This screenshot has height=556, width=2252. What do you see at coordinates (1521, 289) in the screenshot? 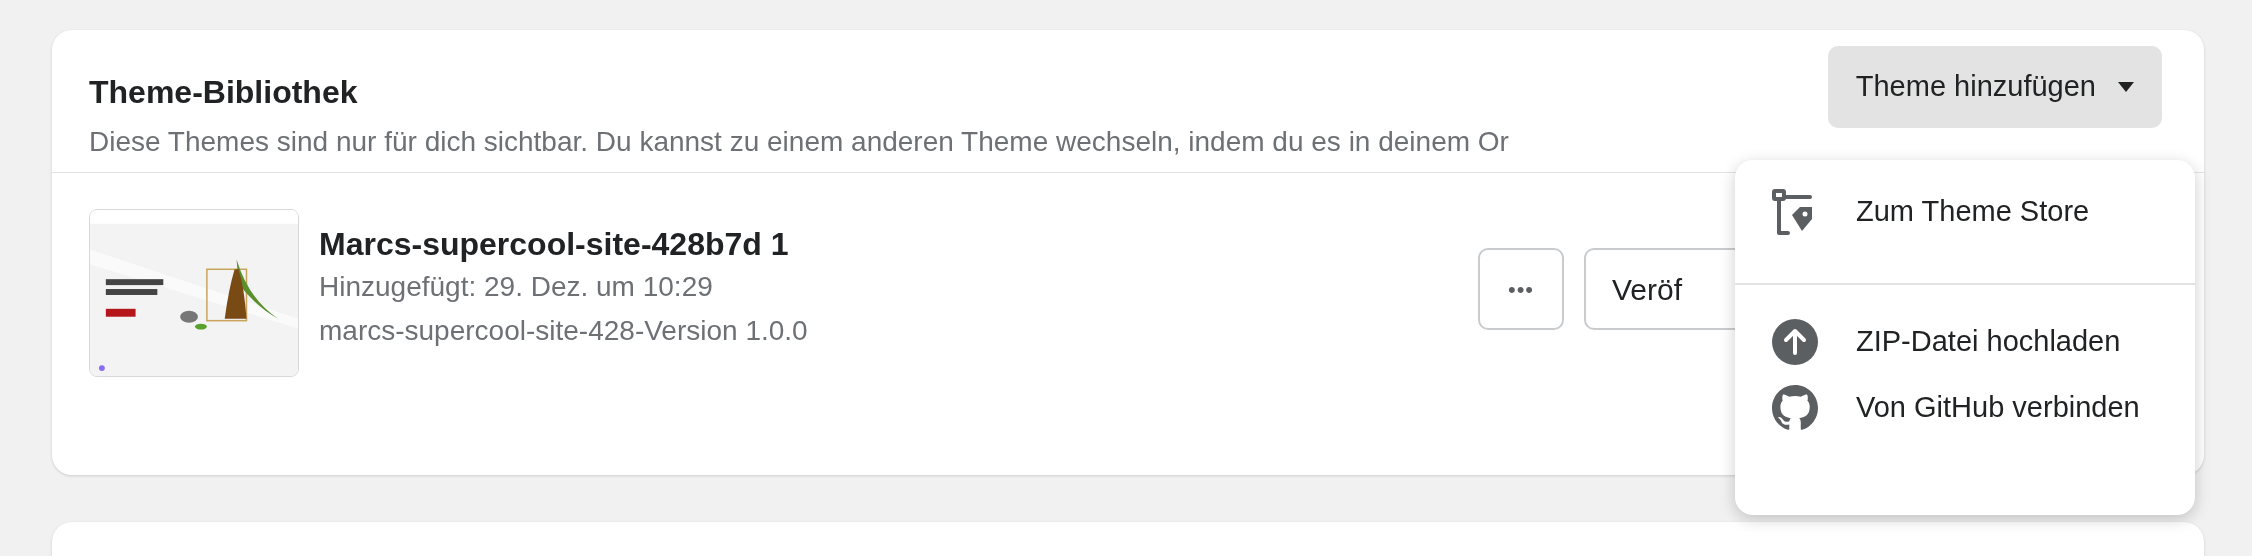
I see `more-actions-button: •••` at bounding box center [1521, 289].